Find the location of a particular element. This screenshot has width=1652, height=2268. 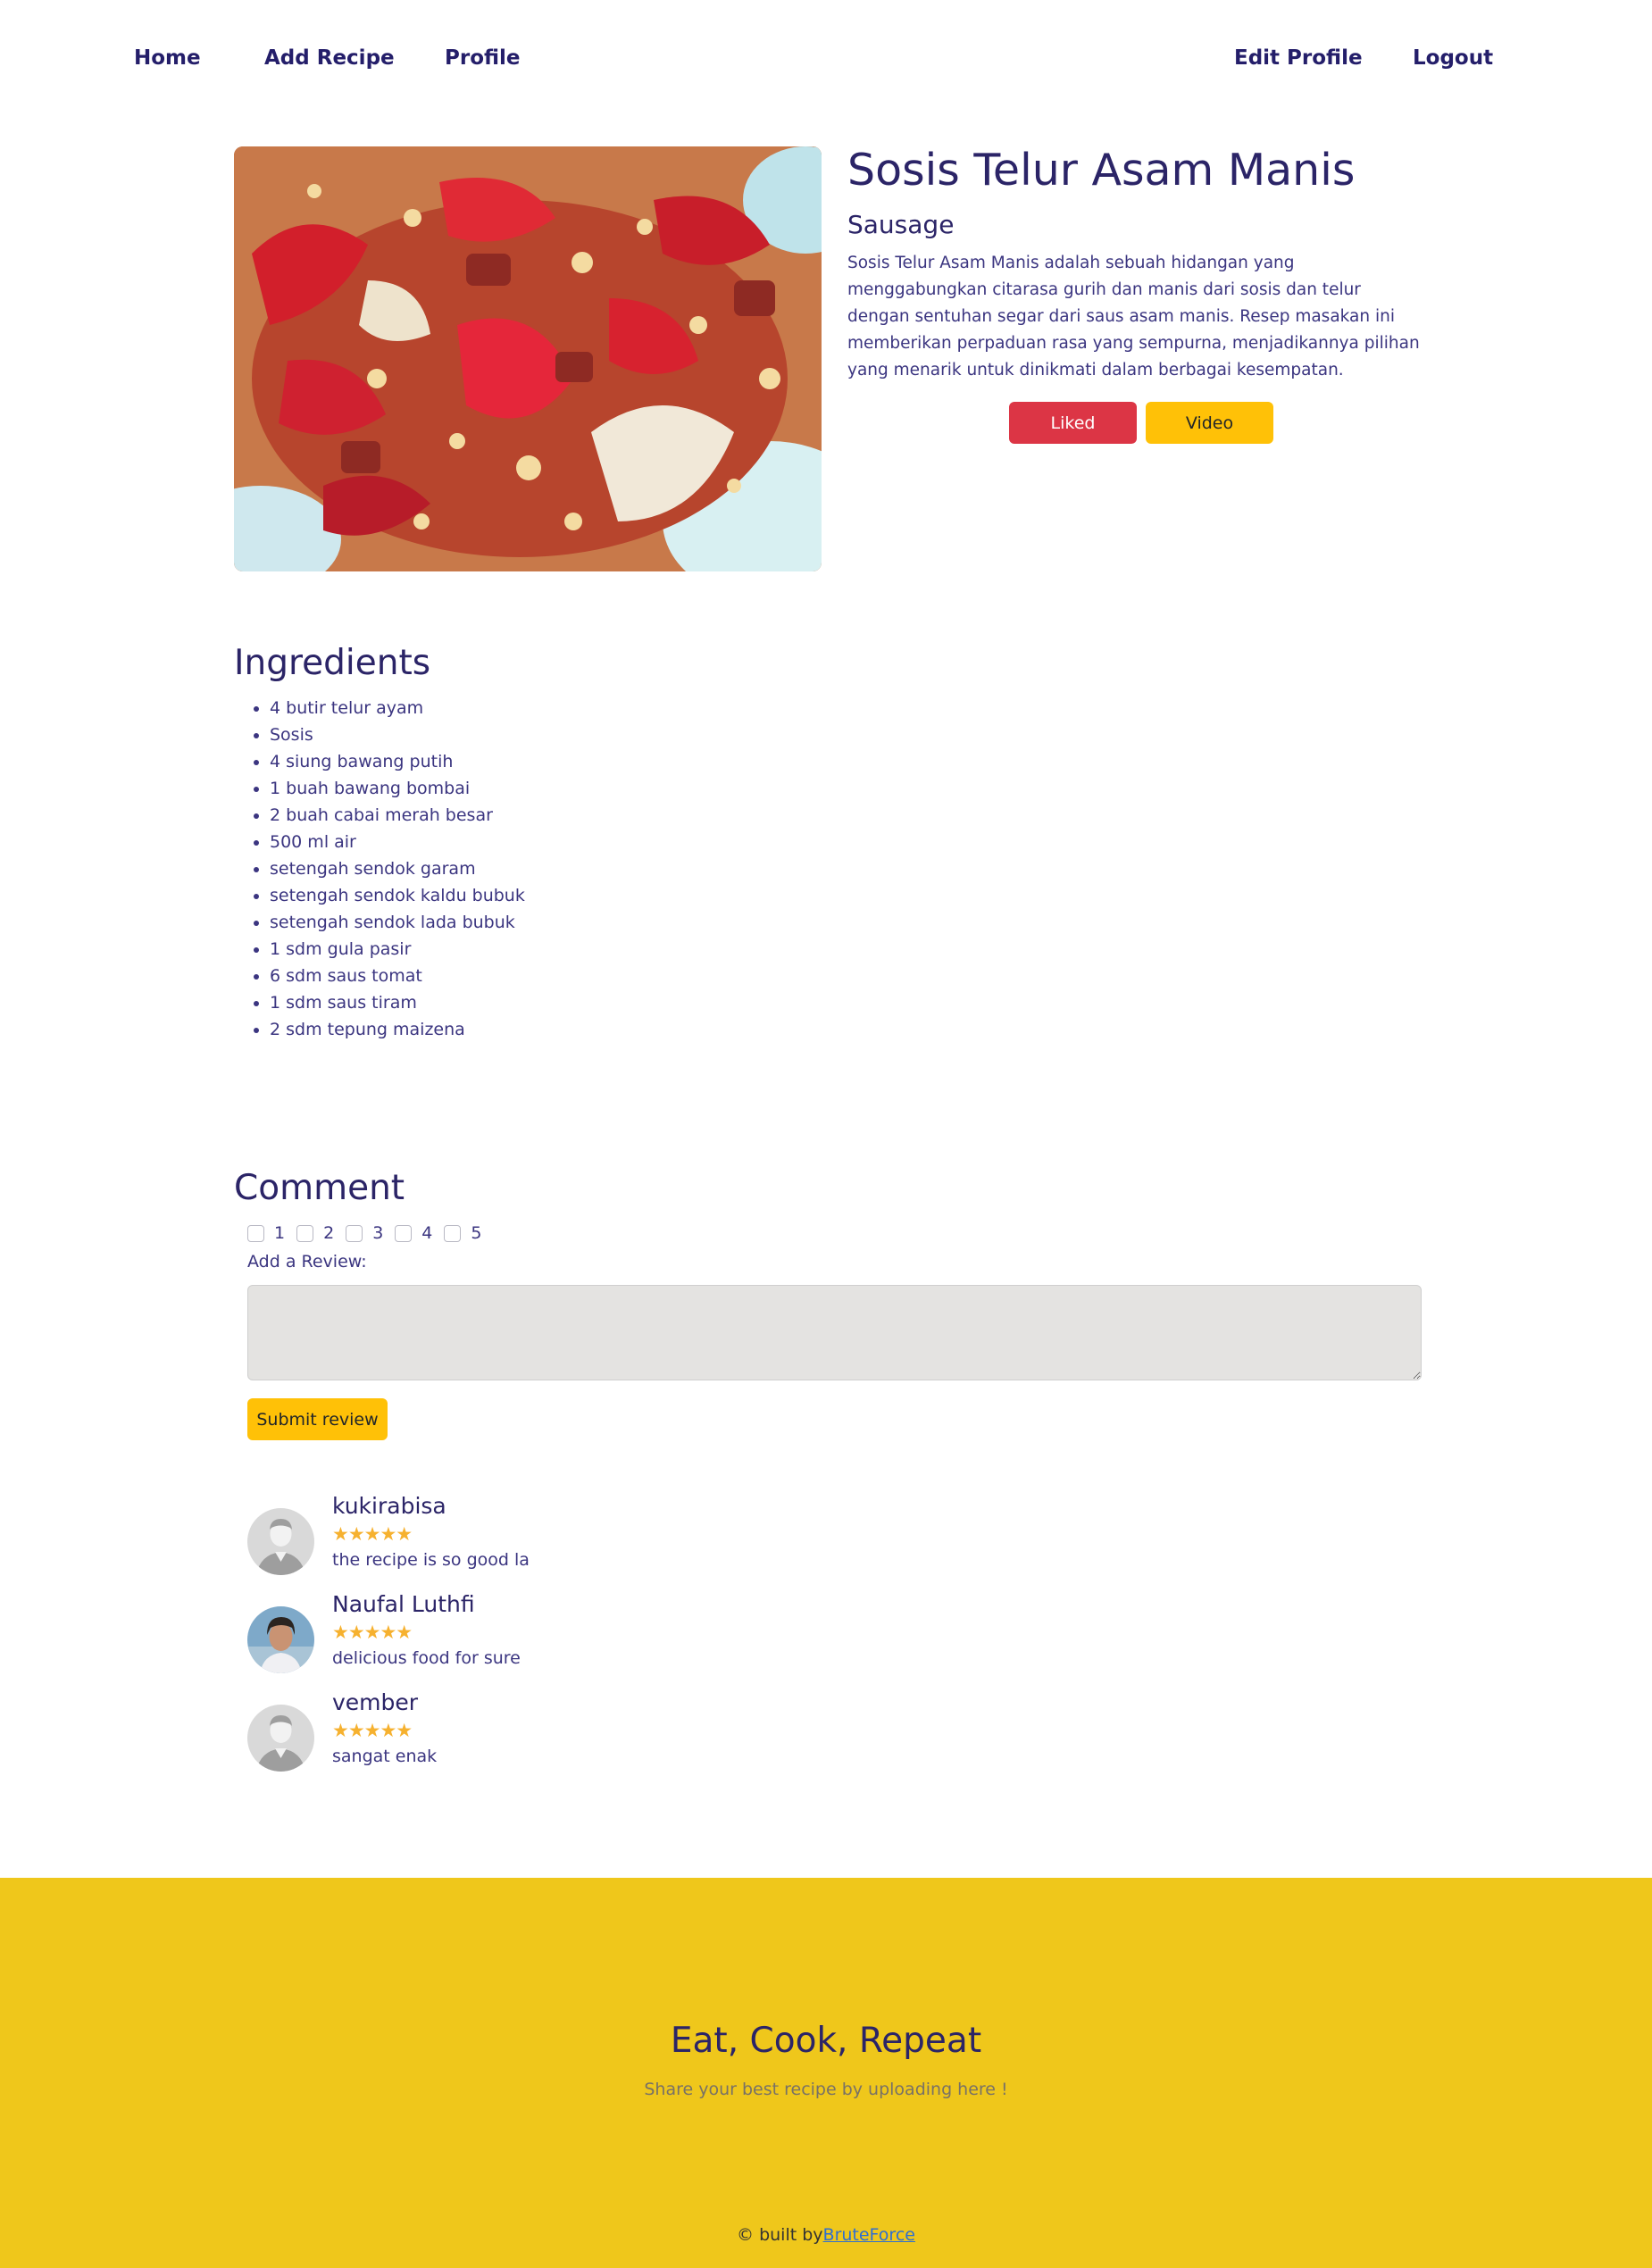

ingredient-item: setengah sendok lada bubuk is located at coordinates (397, 922).